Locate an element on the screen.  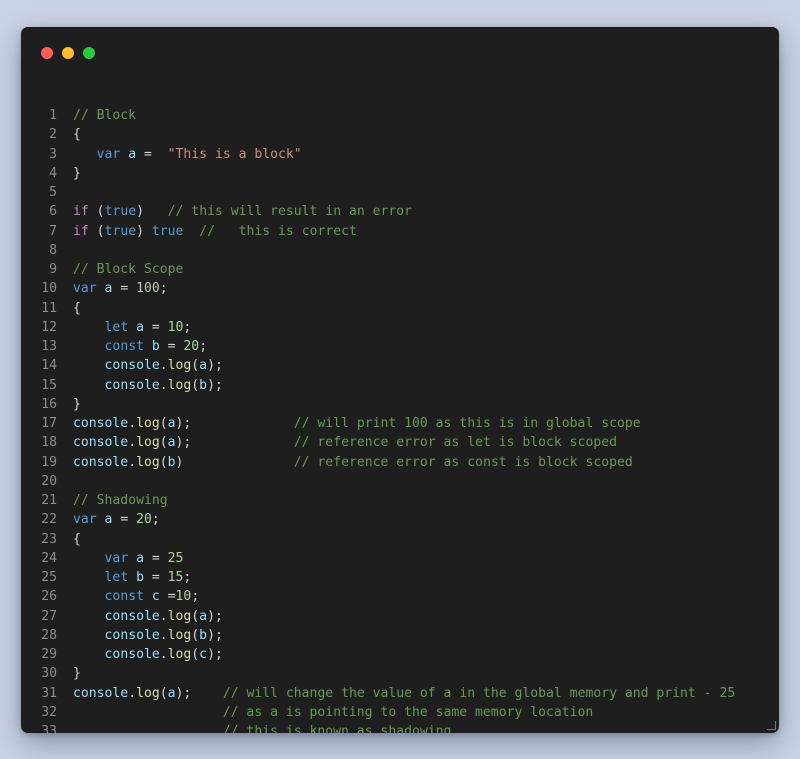
code-line: 11 { is located at coordinates (400, 308).